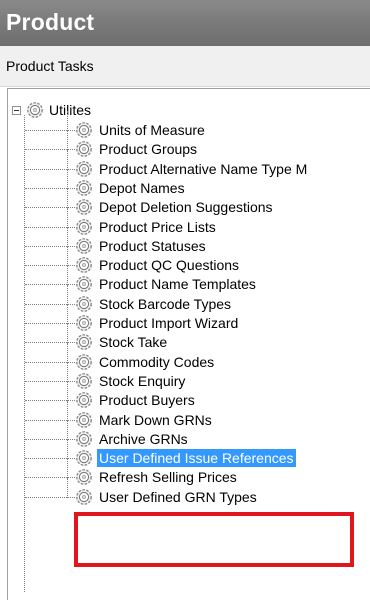 The image size is (370, 600). I want to click on tree-item: Product Alternative Name Type M, so click(189, 164).